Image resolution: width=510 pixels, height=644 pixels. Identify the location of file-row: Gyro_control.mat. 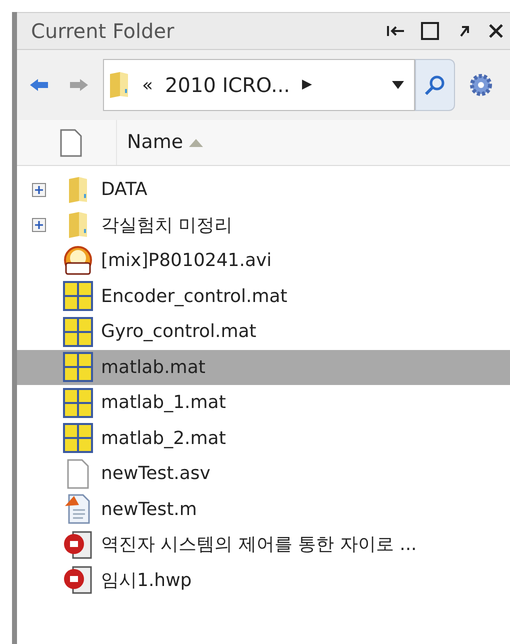
(263, 332).